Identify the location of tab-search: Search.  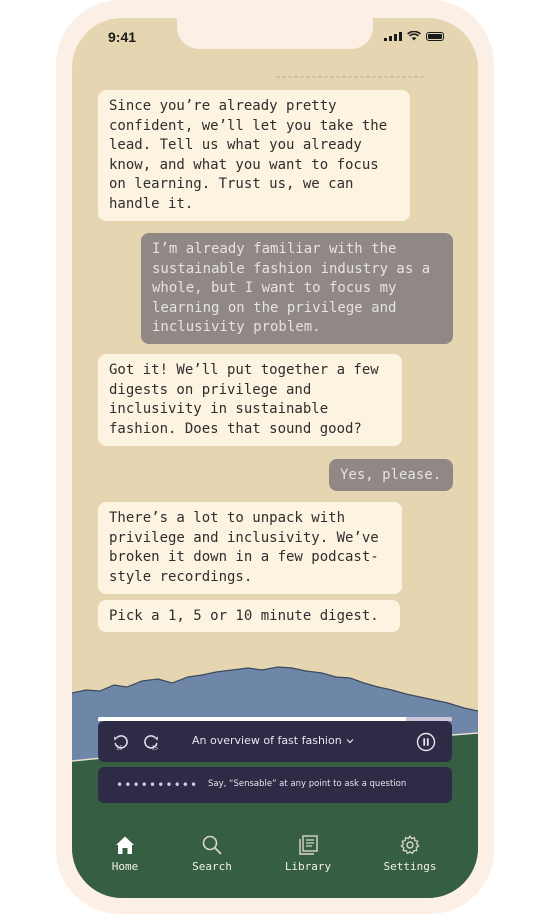
(212, 853).